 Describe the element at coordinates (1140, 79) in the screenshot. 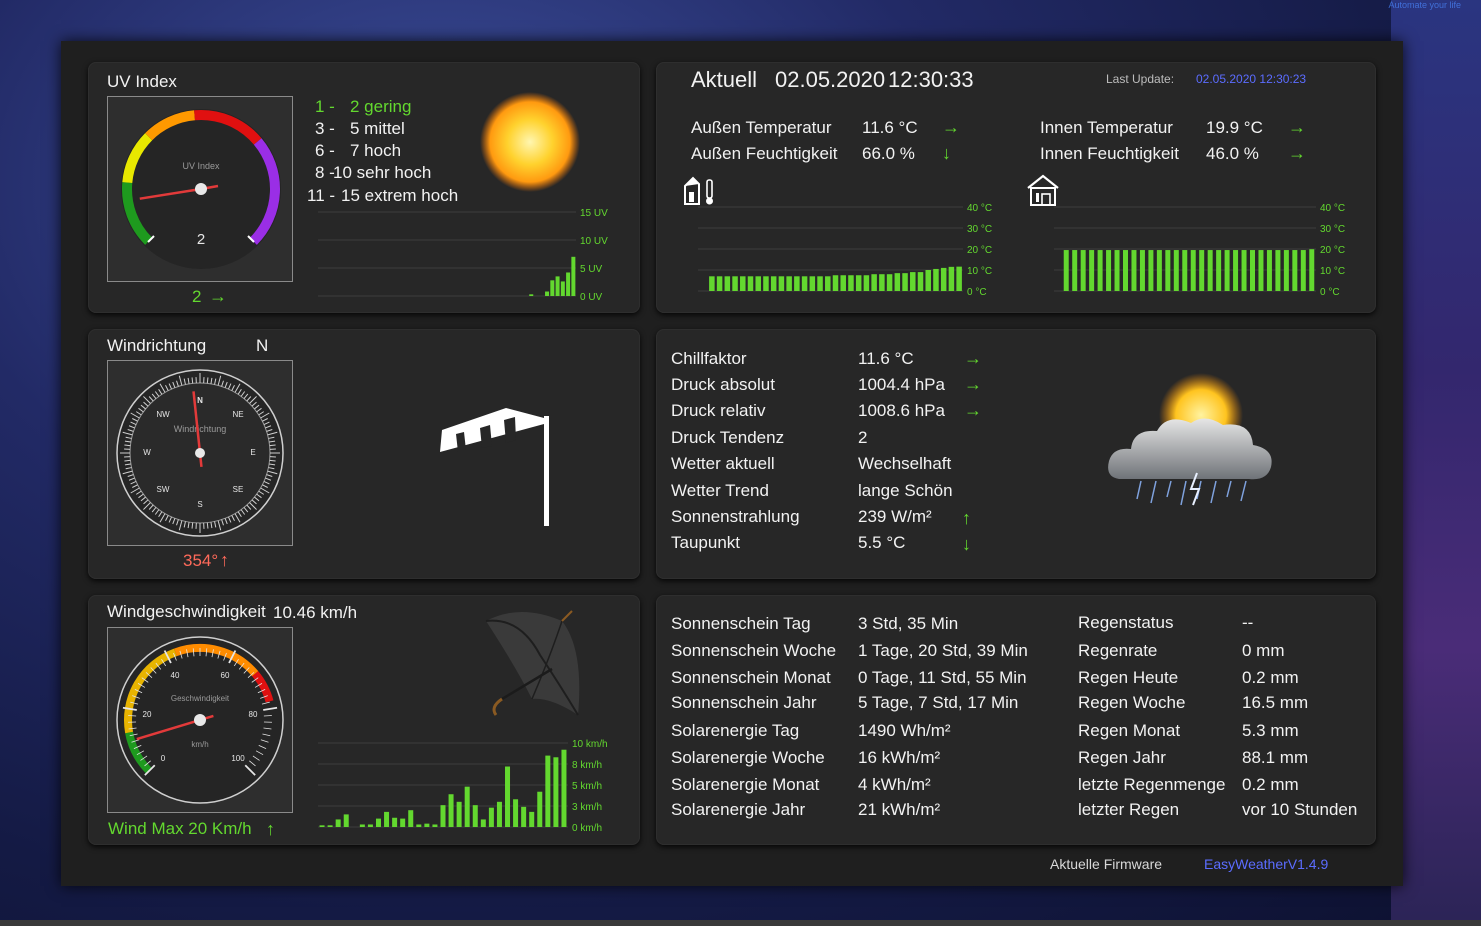

I see `last-update-label: Last Update:` at that location.